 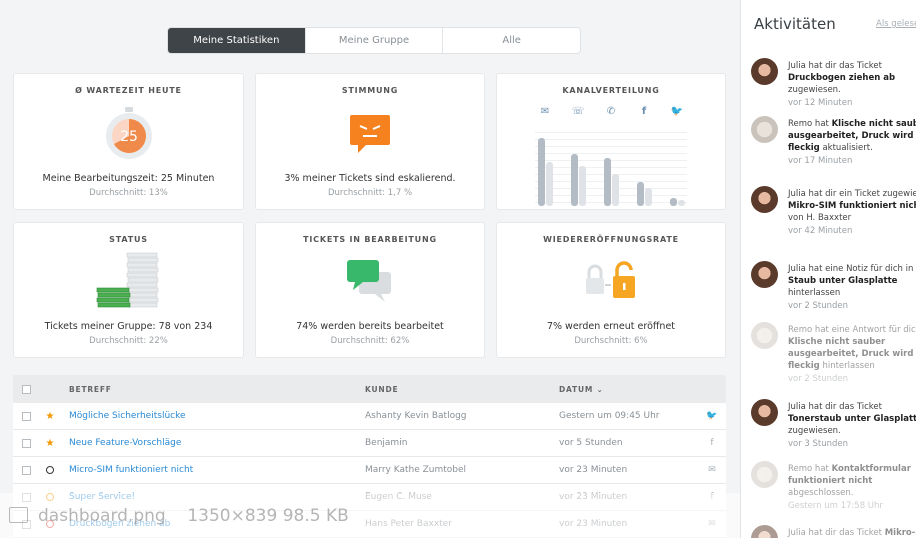 I want to click on activity-text-pre: Julia hat eine Notiz für dich in, so click(x=851, y=269).